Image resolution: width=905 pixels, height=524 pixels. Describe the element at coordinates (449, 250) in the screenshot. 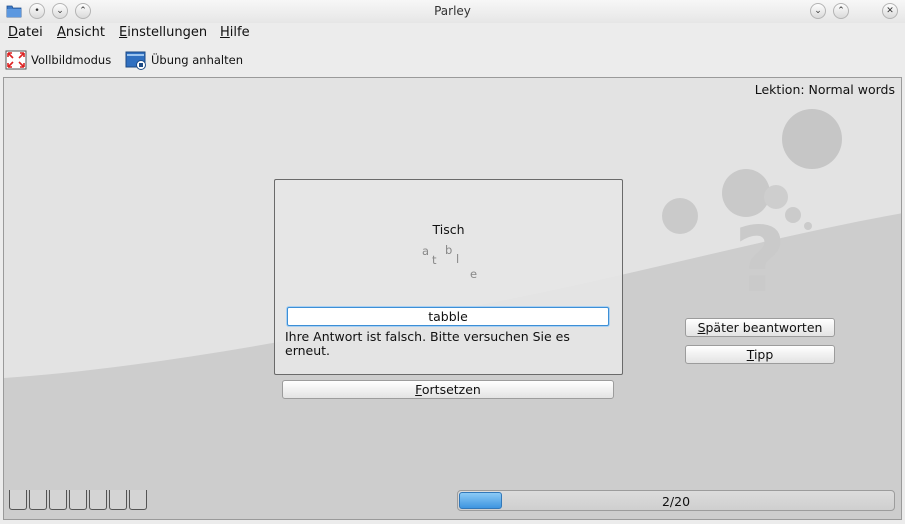

I see `scrambled-letter: b` at that location.